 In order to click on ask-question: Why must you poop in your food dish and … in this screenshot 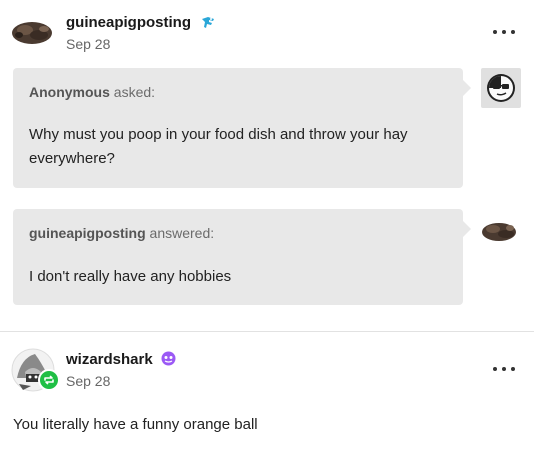, I will do `click(218, 146)`.